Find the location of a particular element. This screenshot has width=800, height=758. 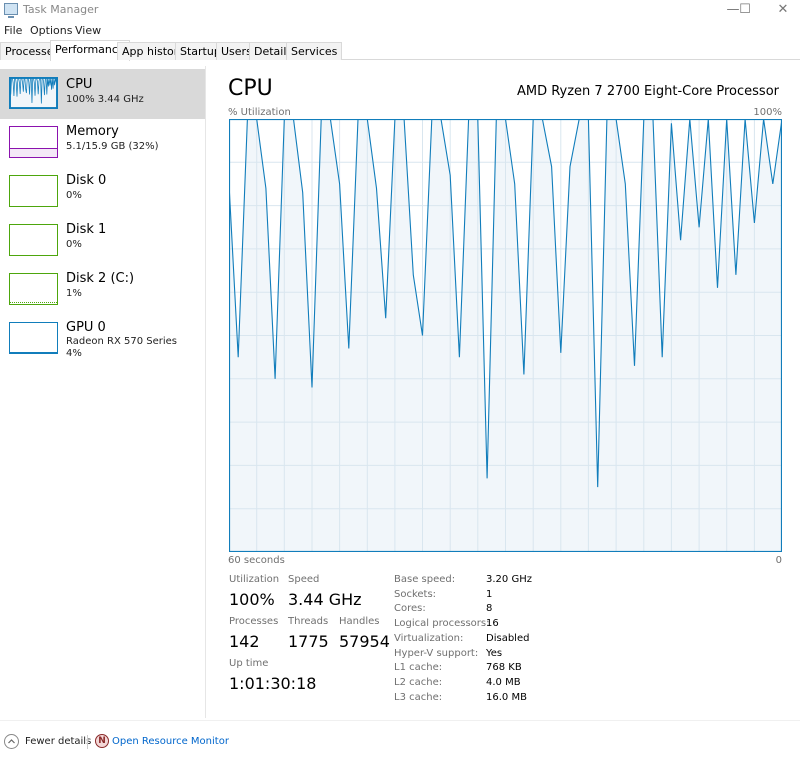

sidebar-item-cpu: CPU 100% 3.44 GHz is located at coordinates (102, 94).